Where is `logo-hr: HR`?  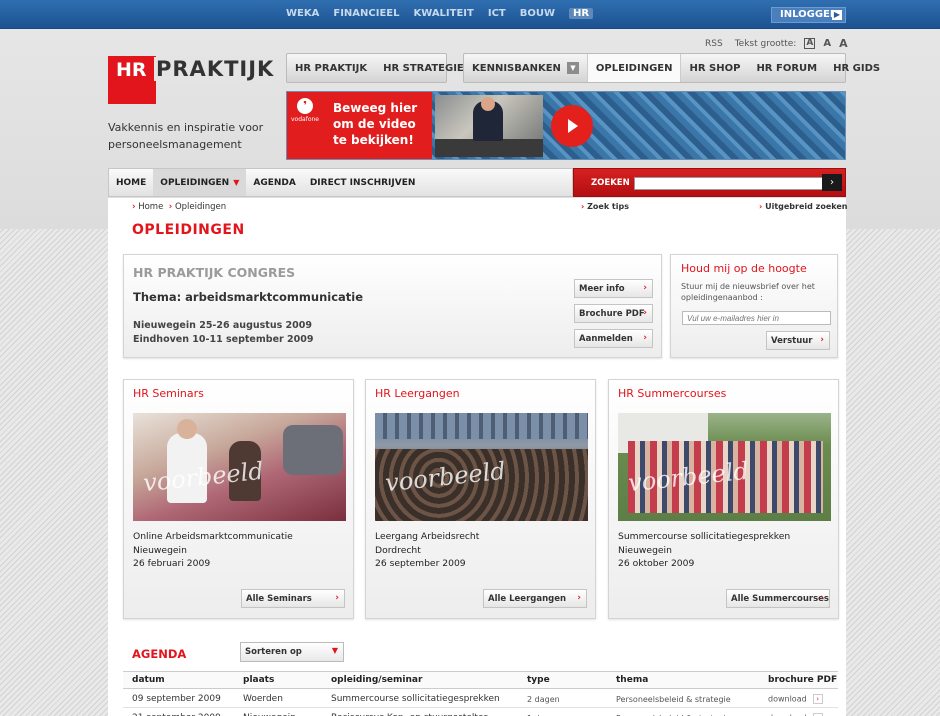
logo-hr: HR is located at coordinates (131, 70).